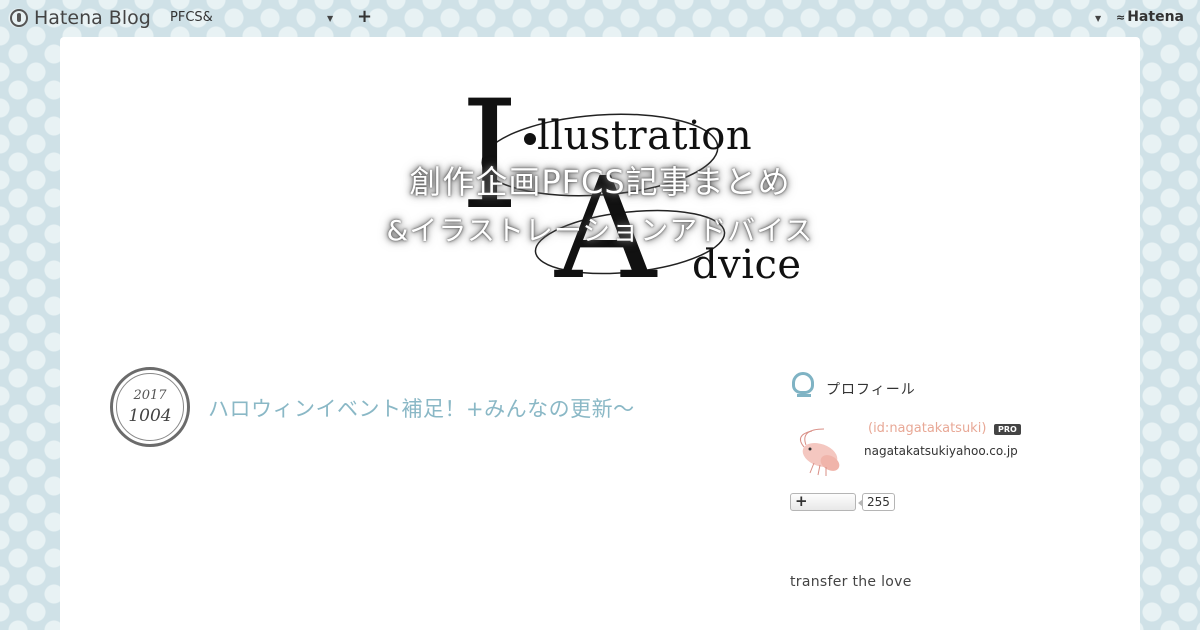 Image resolution: width=1200 pixels, height=630 pixels. Describe the element at coordinates (150, 395) in the screenshot. I see `entry-date-year: 2017` at that location.